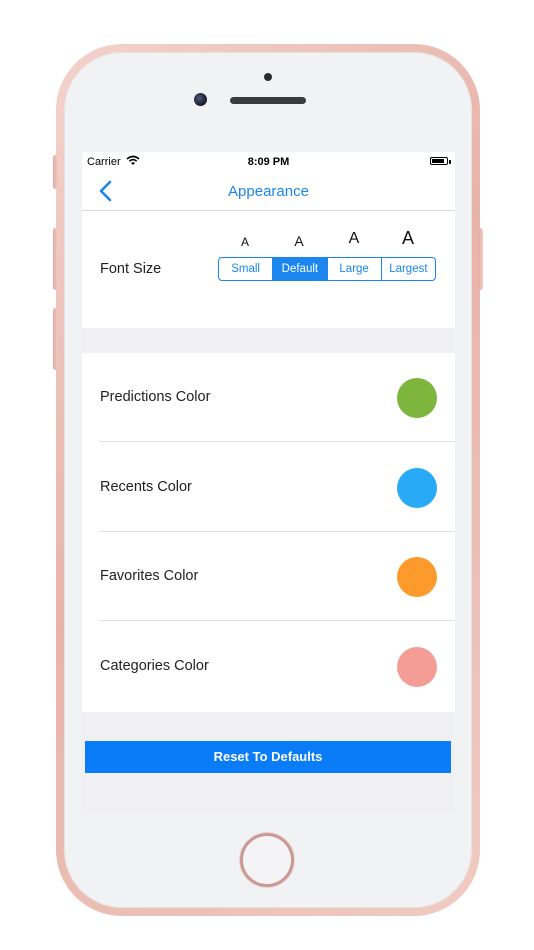 The width and height of the screenshot is (534, 950). What do you see at coordinates (149, 576) in the screenshot?
I see `favorites-color-label: Favorites Color` at bounding box center [149, 576].